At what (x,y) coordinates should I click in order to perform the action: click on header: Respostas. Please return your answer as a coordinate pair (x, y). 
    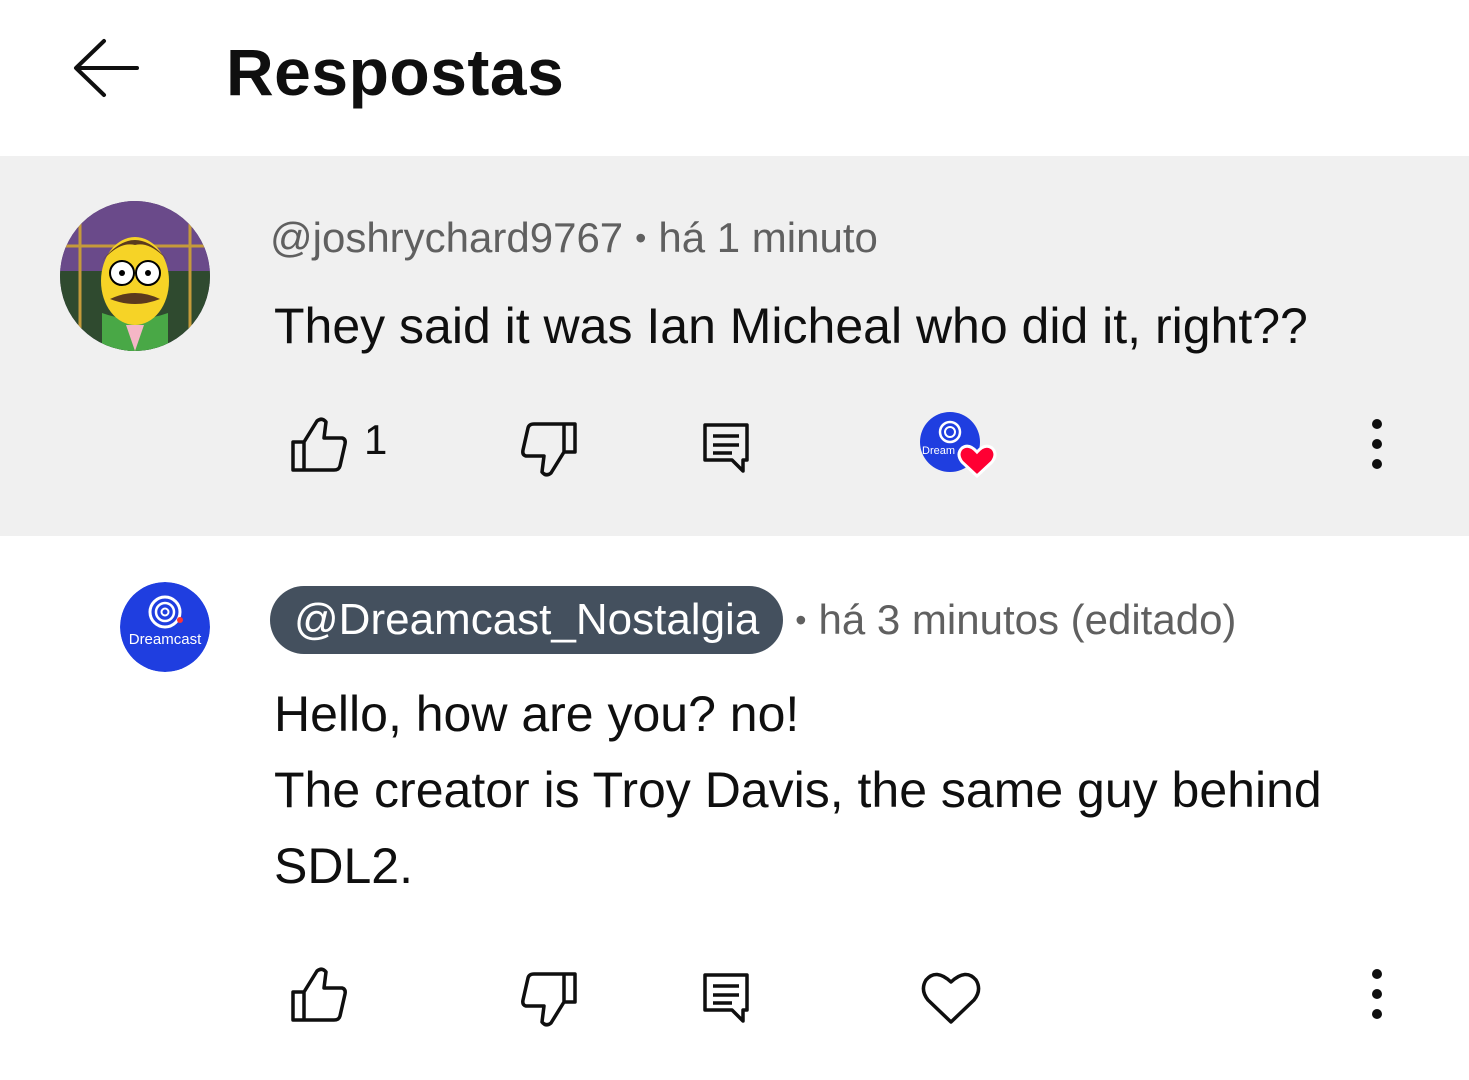
    Looking at the image, I should click on (734, 78).